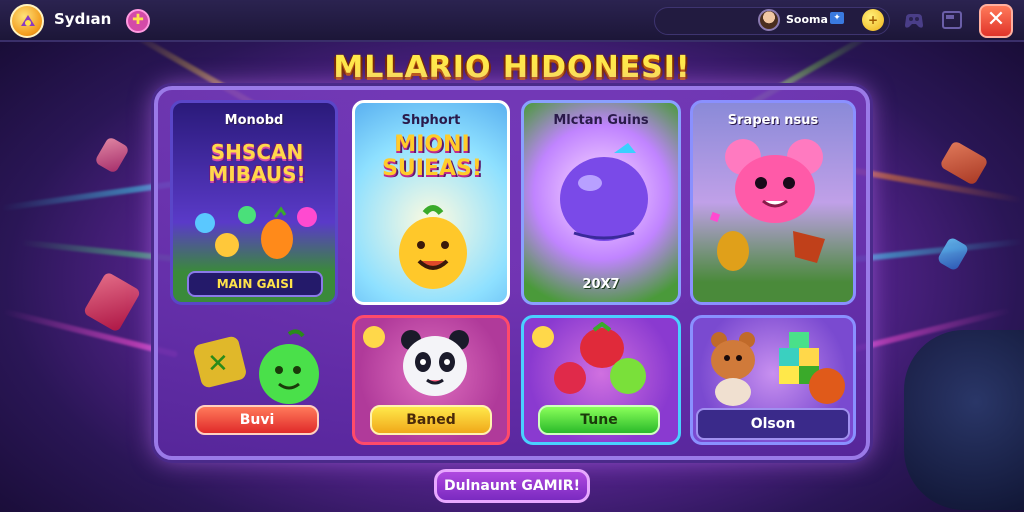 The image size is (1024, 512). I want to click on smiling-fruit-art, so click(433, 247).